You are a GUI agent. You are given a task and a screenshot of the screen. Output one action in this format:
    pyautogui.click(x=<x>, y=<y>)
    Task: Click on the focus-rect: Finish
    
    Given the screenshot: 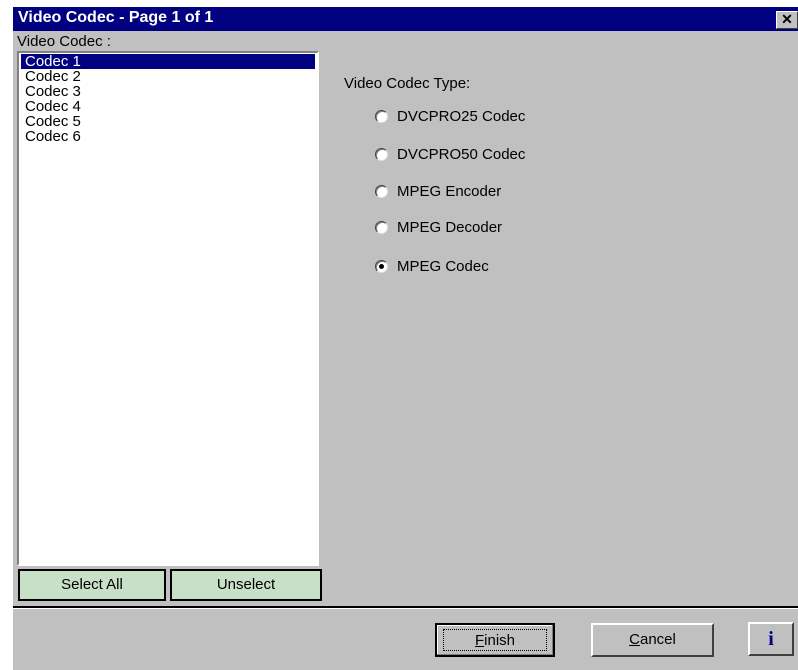 What is the action you would take?
    pyautogui.click(x=495, y=640)
    